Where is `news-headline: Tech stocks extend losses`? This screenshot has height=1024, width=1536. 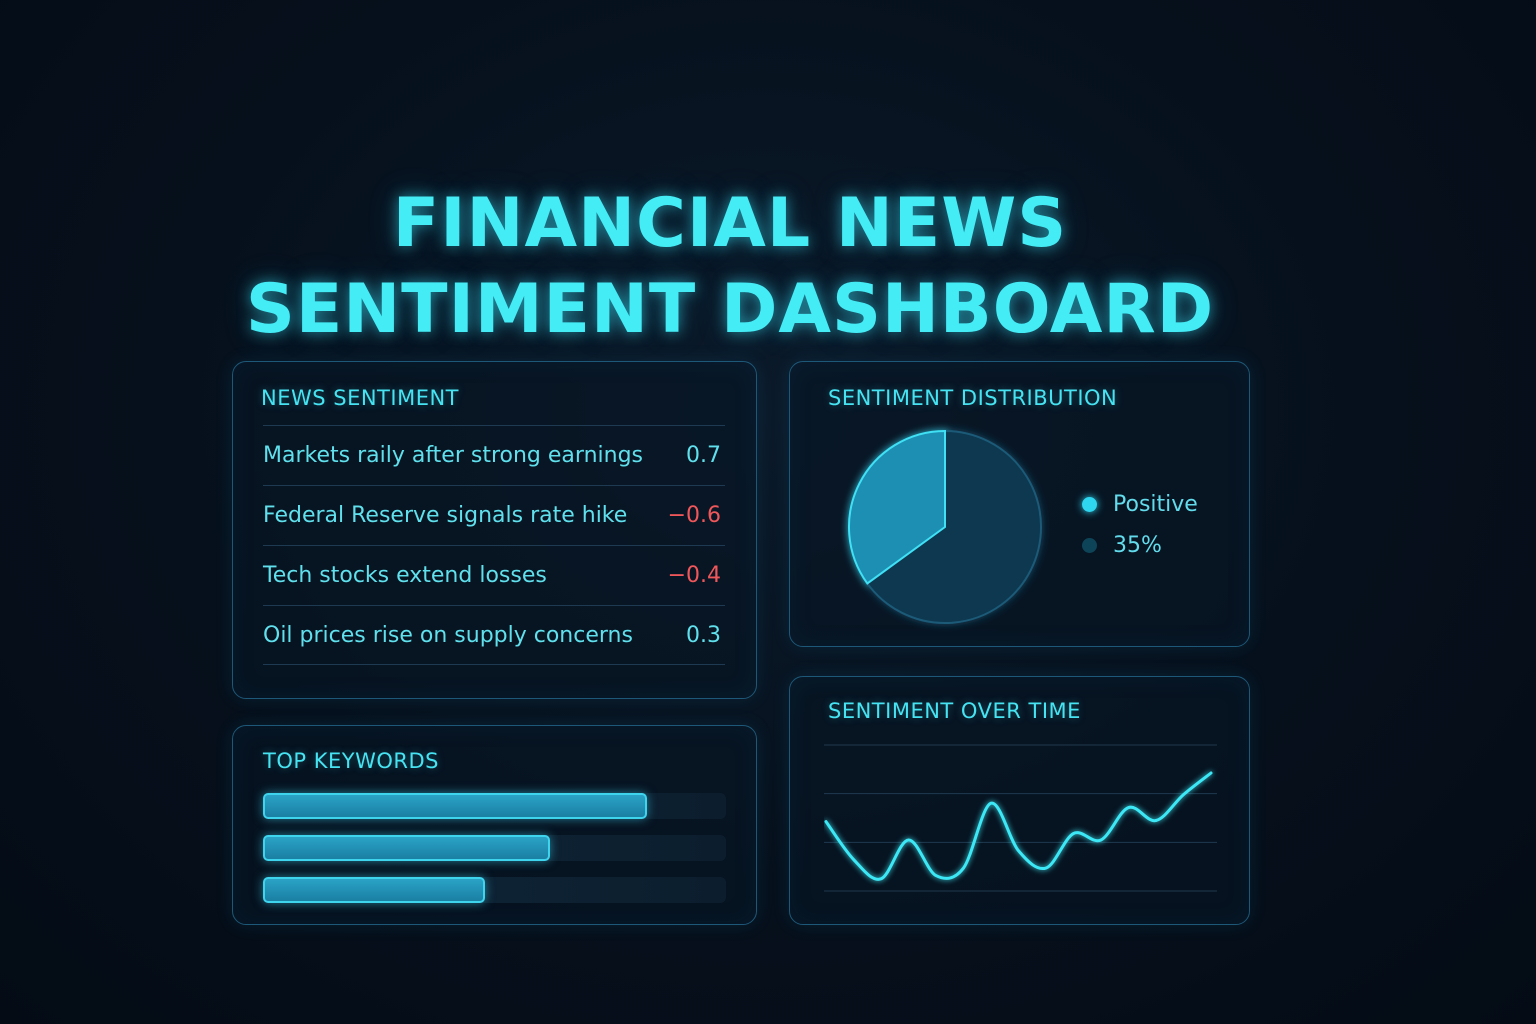
news-headline: Tech stocks extend losses is located at coordinates (405, 575).